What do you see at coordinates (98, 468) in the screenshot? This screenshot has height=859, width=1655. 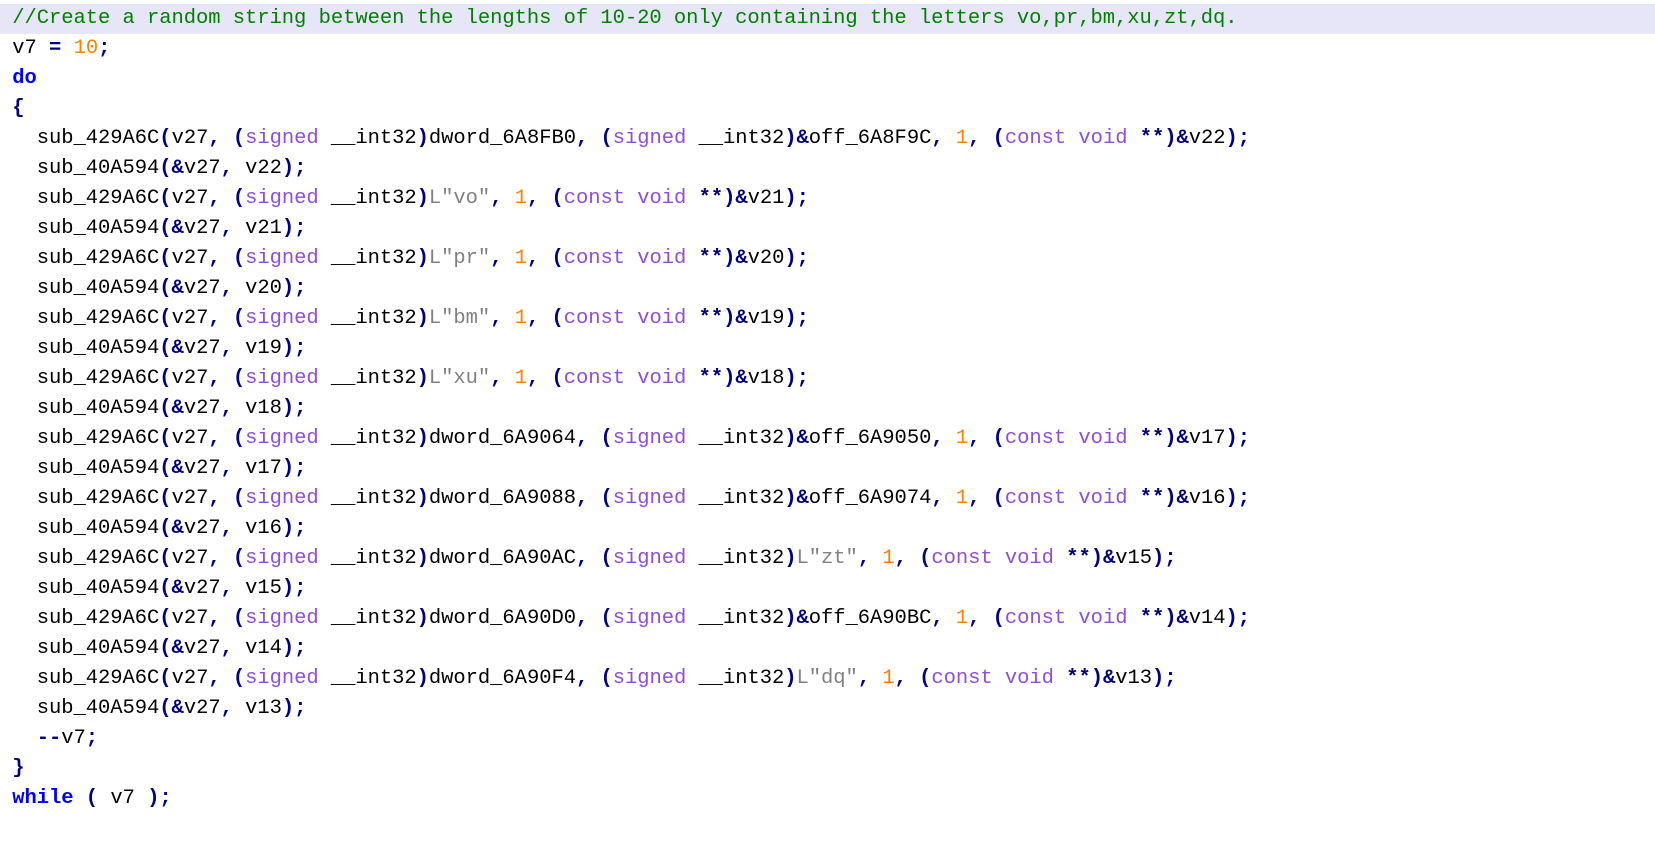 I see `code-token-func: sub_40A594` at bounding box center [98, 468].